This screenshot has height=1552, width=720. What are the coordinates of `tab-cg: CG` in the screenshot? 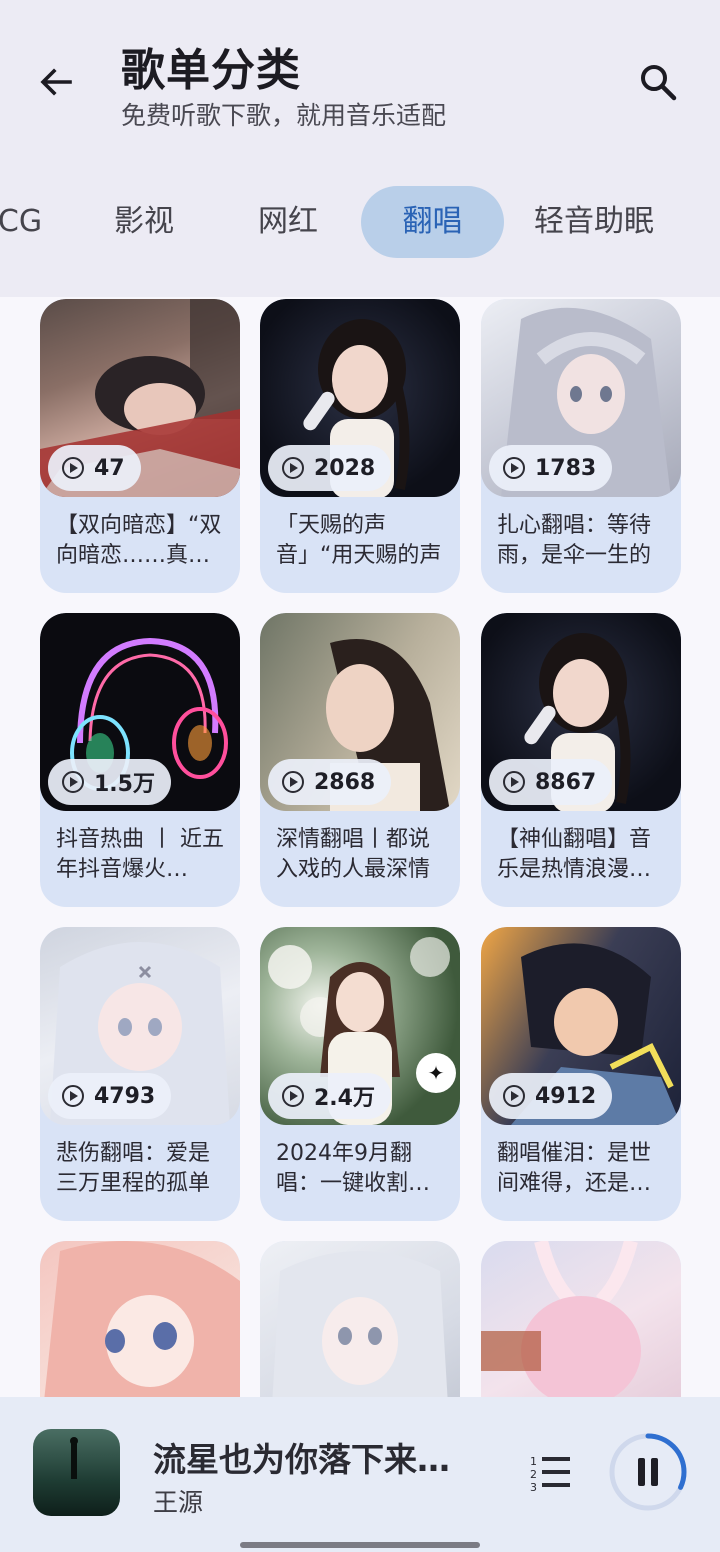 It's located at (30, 222).